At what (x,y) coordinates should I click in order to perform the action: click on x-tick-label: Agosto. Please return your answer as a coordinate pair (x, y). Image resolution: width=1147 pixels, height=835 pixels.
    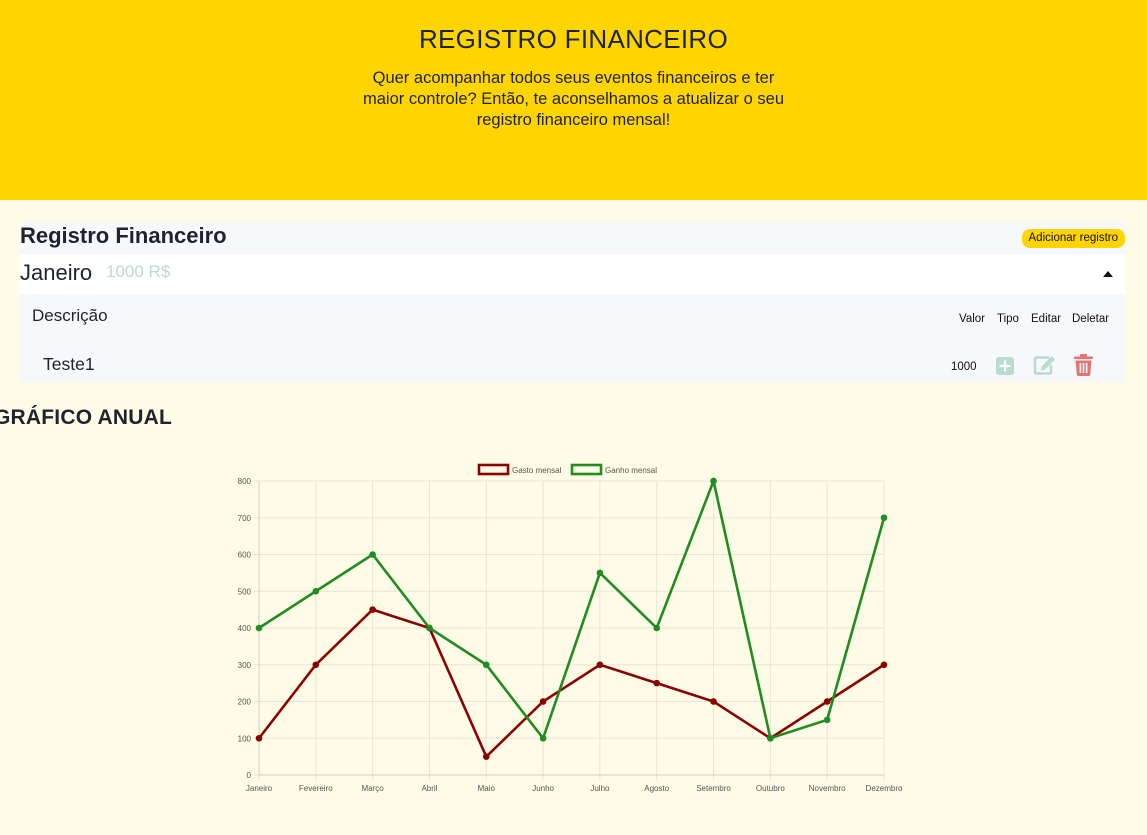
    Looking at the image, I should click on (656, 788).